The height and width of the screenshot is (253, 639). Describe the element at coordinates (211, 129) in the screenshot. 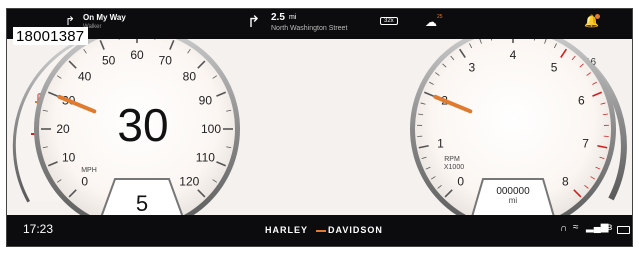

I see `speed-tick-label: 100` at that location.